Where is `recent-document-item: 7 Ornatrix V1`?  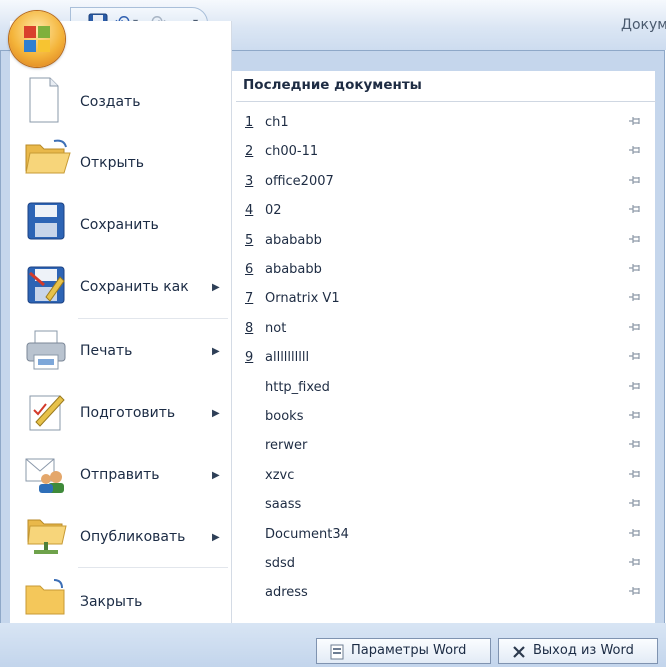 recent-document-item: 7 Ornatrix V1 is located at coordinates (448, 303).